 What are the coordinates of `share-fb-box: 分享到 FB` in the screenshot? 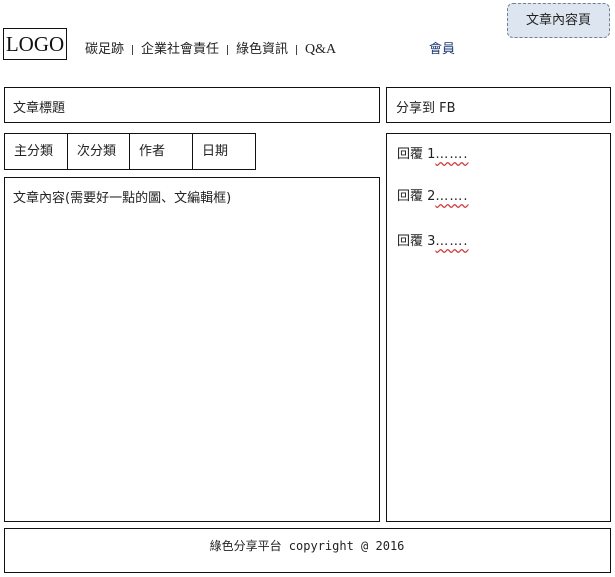 It's located at (498, 105).